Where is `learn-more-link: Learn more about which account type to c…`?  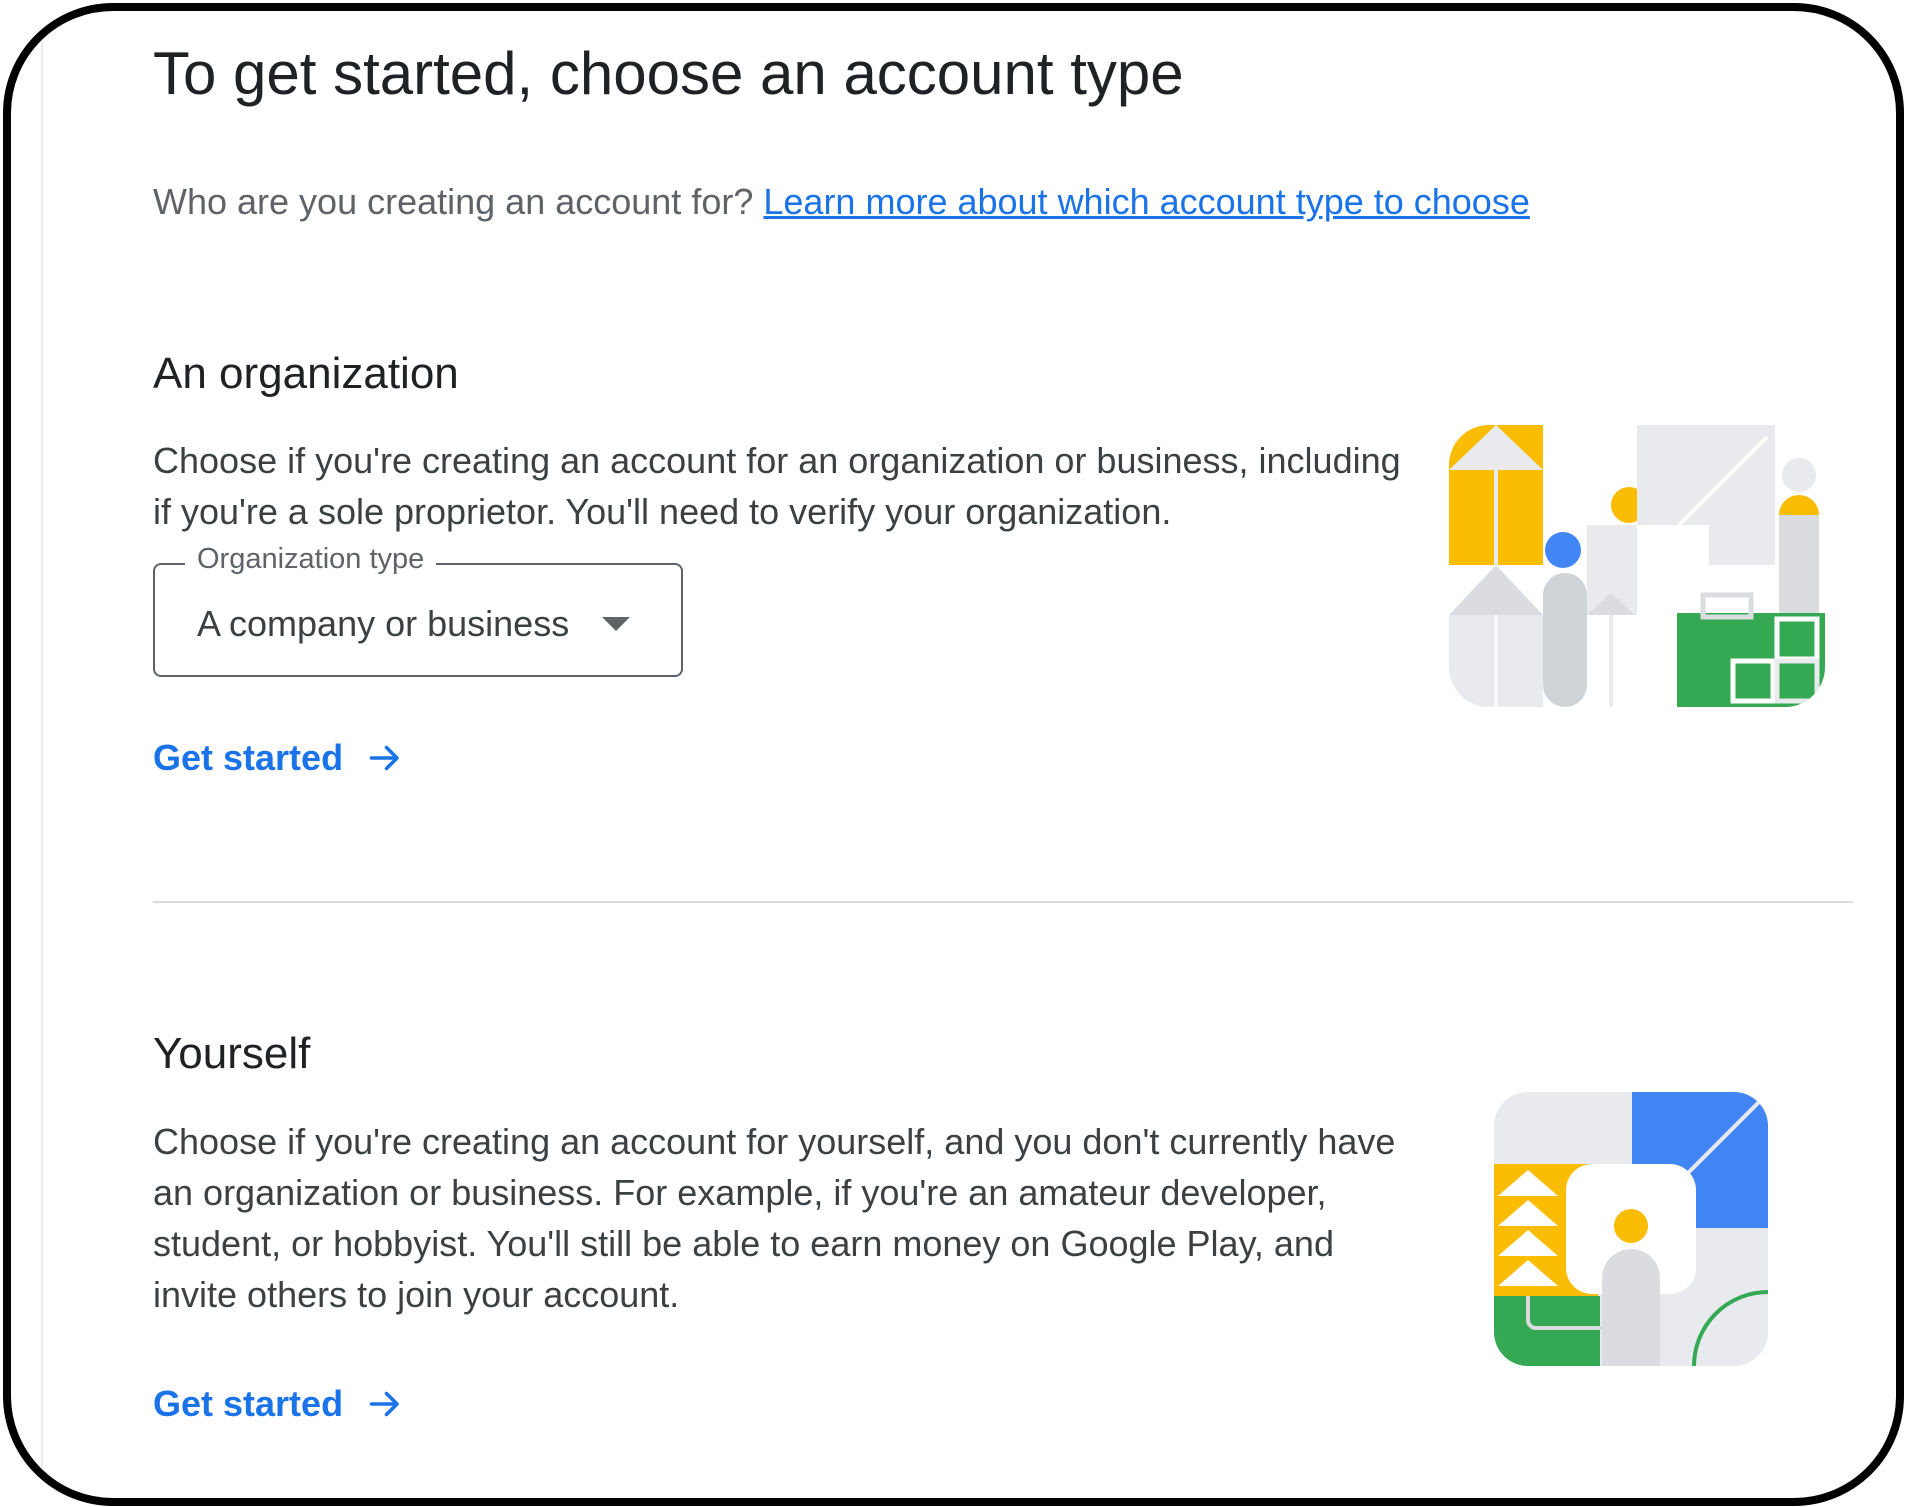 learn-more-link: Learn more about which account type to c… is located at coordinates (1146, 201).